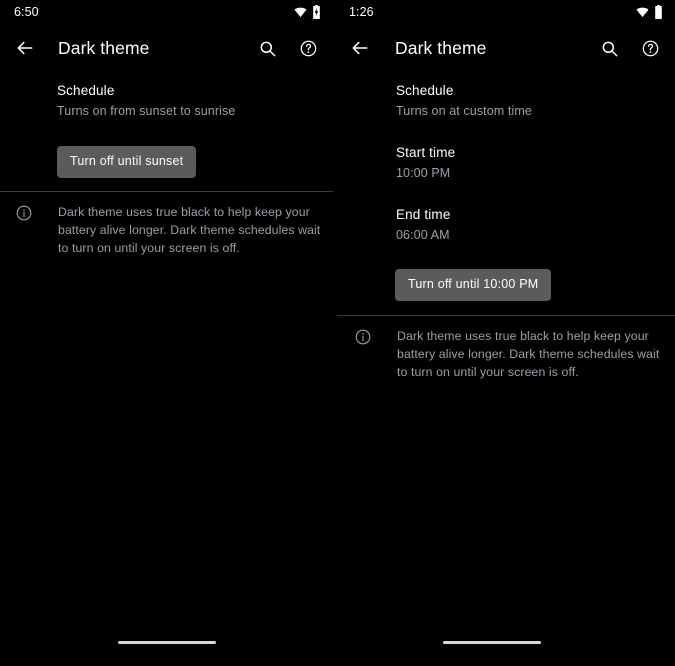 The image size is (675, 666). What do you see at coordinates (426, 152) in the screenshot?
I see `start-time-title: Start time` at bounding box center [426, 152].